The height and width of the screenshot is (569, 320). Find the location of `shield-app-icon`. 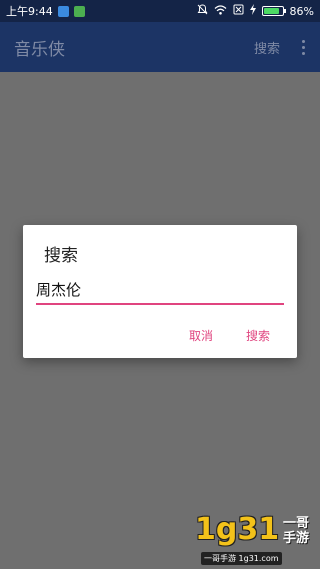

shield-app-icon is located at coordinates (63, 11).